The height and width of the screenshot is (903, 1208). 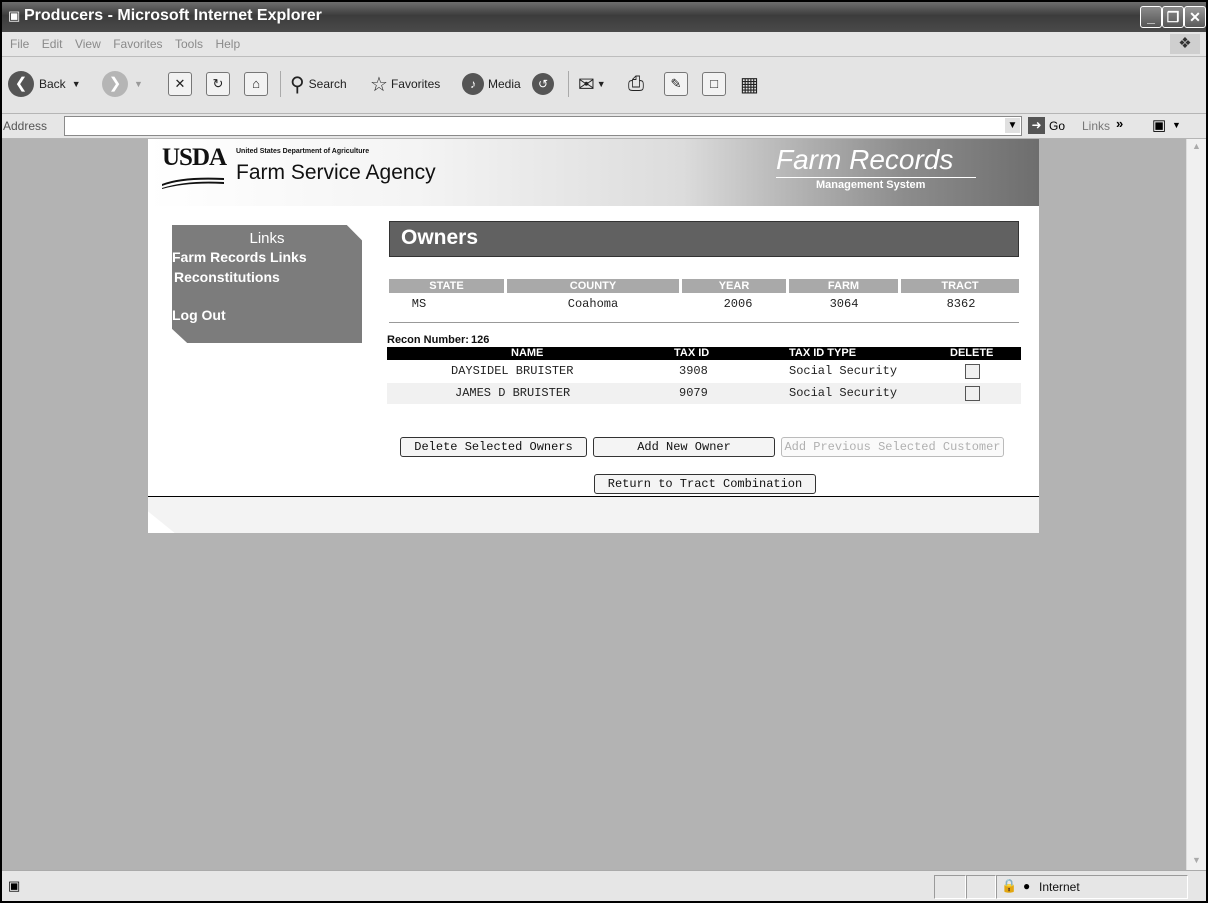 What do you see at coordinates (1059, 887) in the screenshot?
I see `zone-label: Internet` at bounding box center [1059, 887].